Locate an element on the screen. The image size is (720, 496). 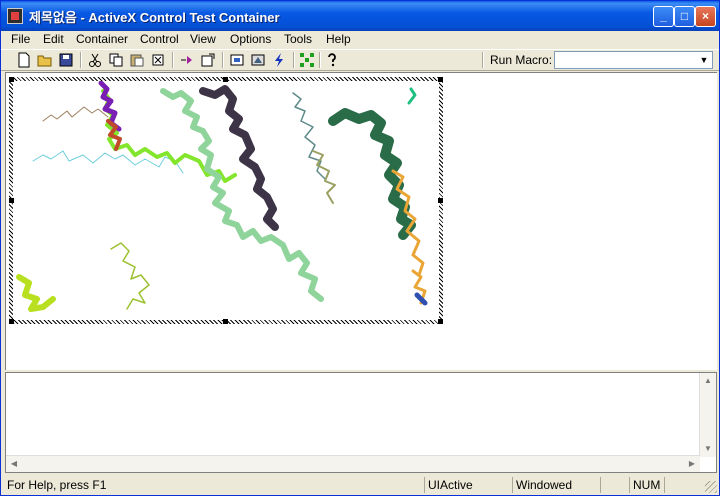
menu-edit: Edit is located at coordinates (53, 39).